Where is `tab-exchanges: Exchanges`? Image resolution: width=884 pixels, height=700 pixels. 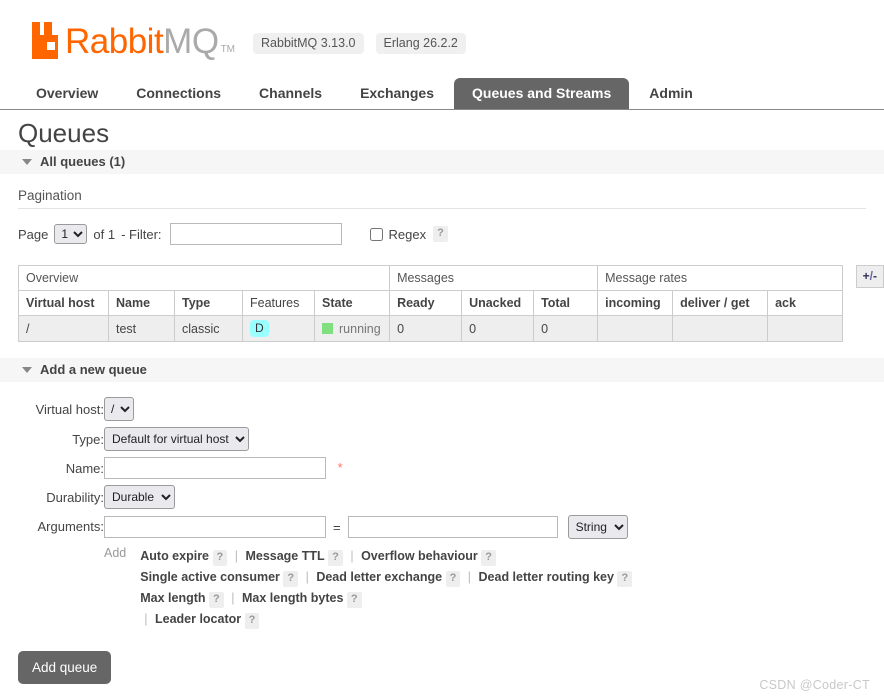 tab-exchanges: Exchanges is located at coordinates (397, 93).